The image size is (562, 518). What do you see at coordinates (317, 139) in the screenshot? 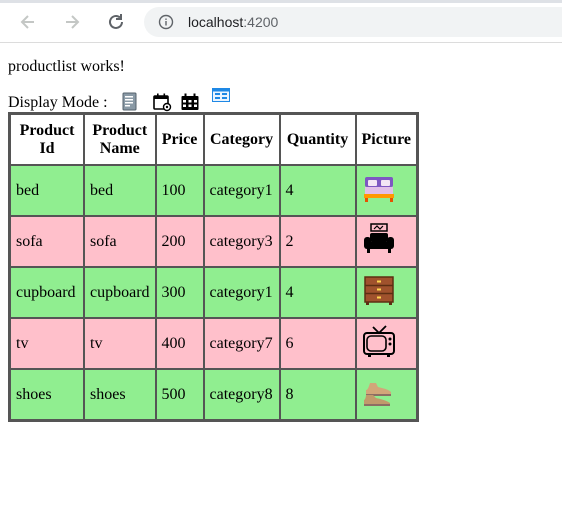
I see `header-quantity: Quantity` at bounding box center [317, 139].